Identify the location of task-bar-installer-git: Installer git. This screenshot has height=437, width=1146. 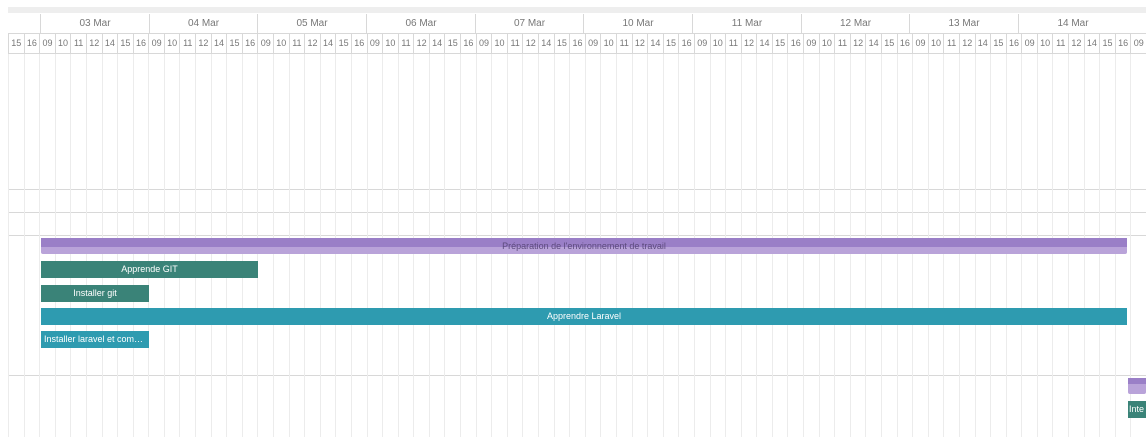
(95, 293).